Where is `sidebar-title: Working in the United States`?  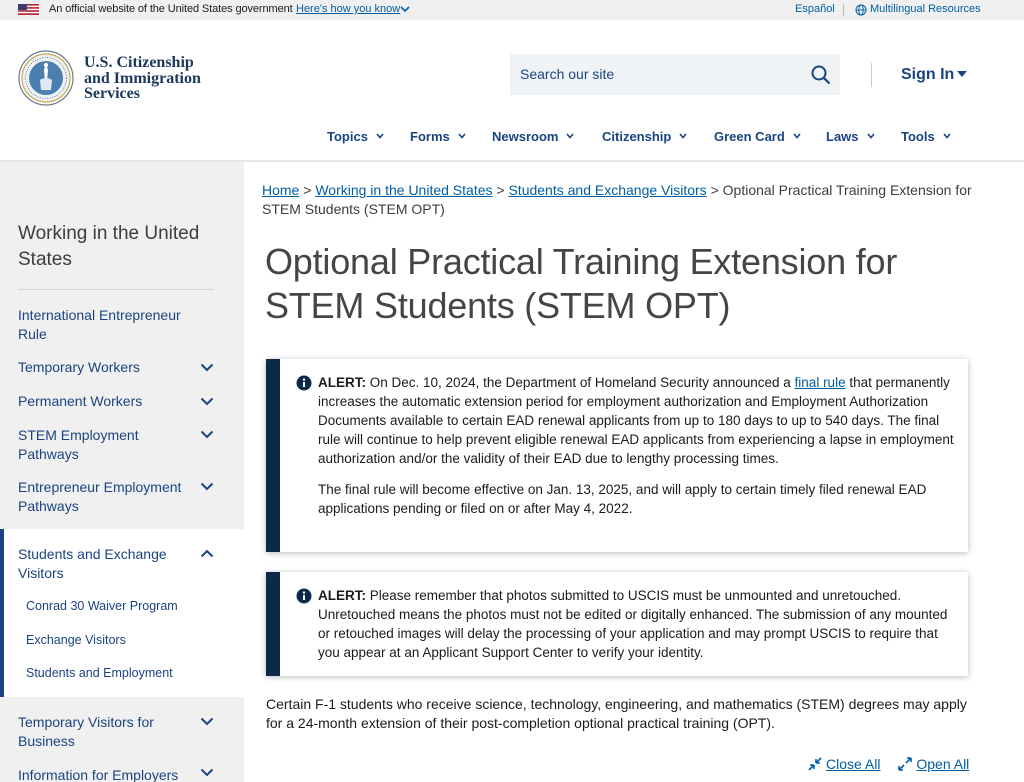
sidebar-title: Working in the United States is located at coordinates (109, 246).